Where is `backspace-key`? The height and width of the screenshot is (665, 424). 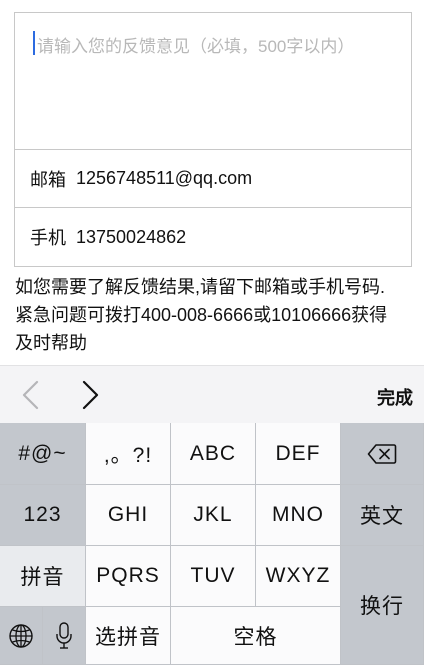
backspace-key is located at coordinates (382, 454).